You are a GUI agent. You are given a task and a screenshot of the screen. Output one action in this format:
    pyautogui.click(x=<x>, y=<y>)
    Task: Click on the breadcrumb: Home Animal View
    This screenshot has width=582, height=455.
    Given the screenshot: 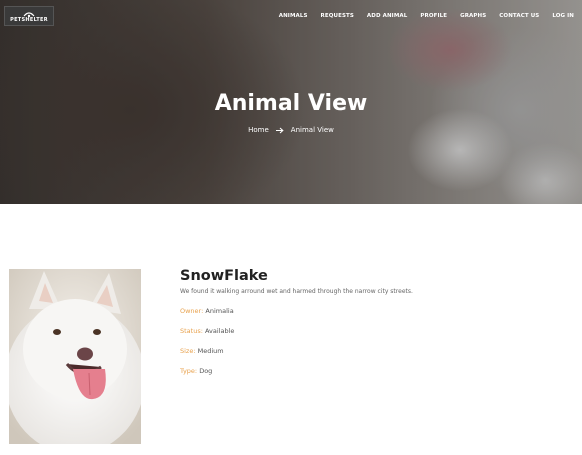 What is the action you would take?
    pyautogui.click(x=291, y=130)
    